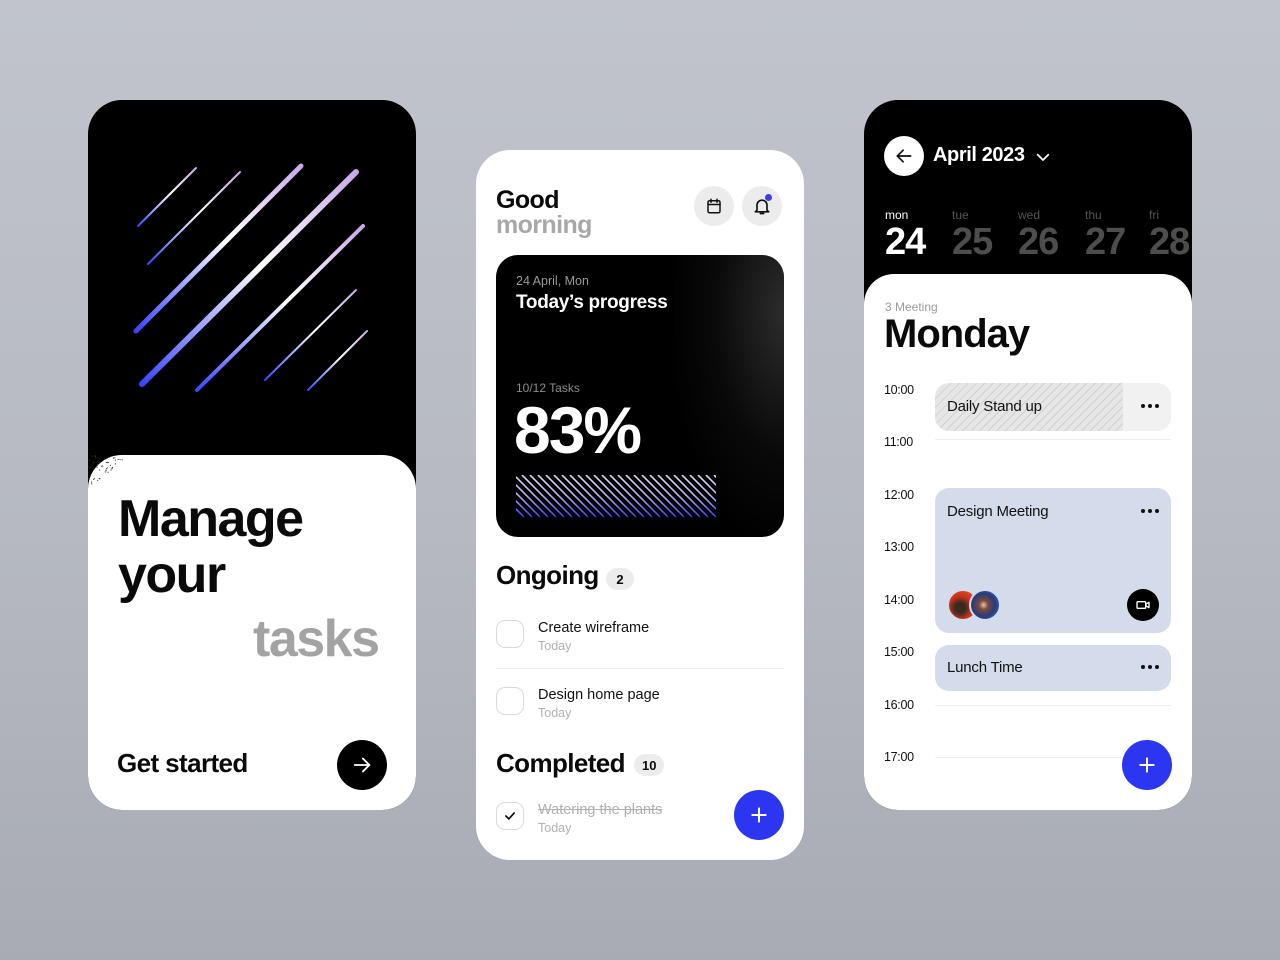 The image size is (1280, 960). What do you see at coordinates (182, 763) in the screenshot?
I see `get-started-label: Get started` at bounding box center [182, 763].